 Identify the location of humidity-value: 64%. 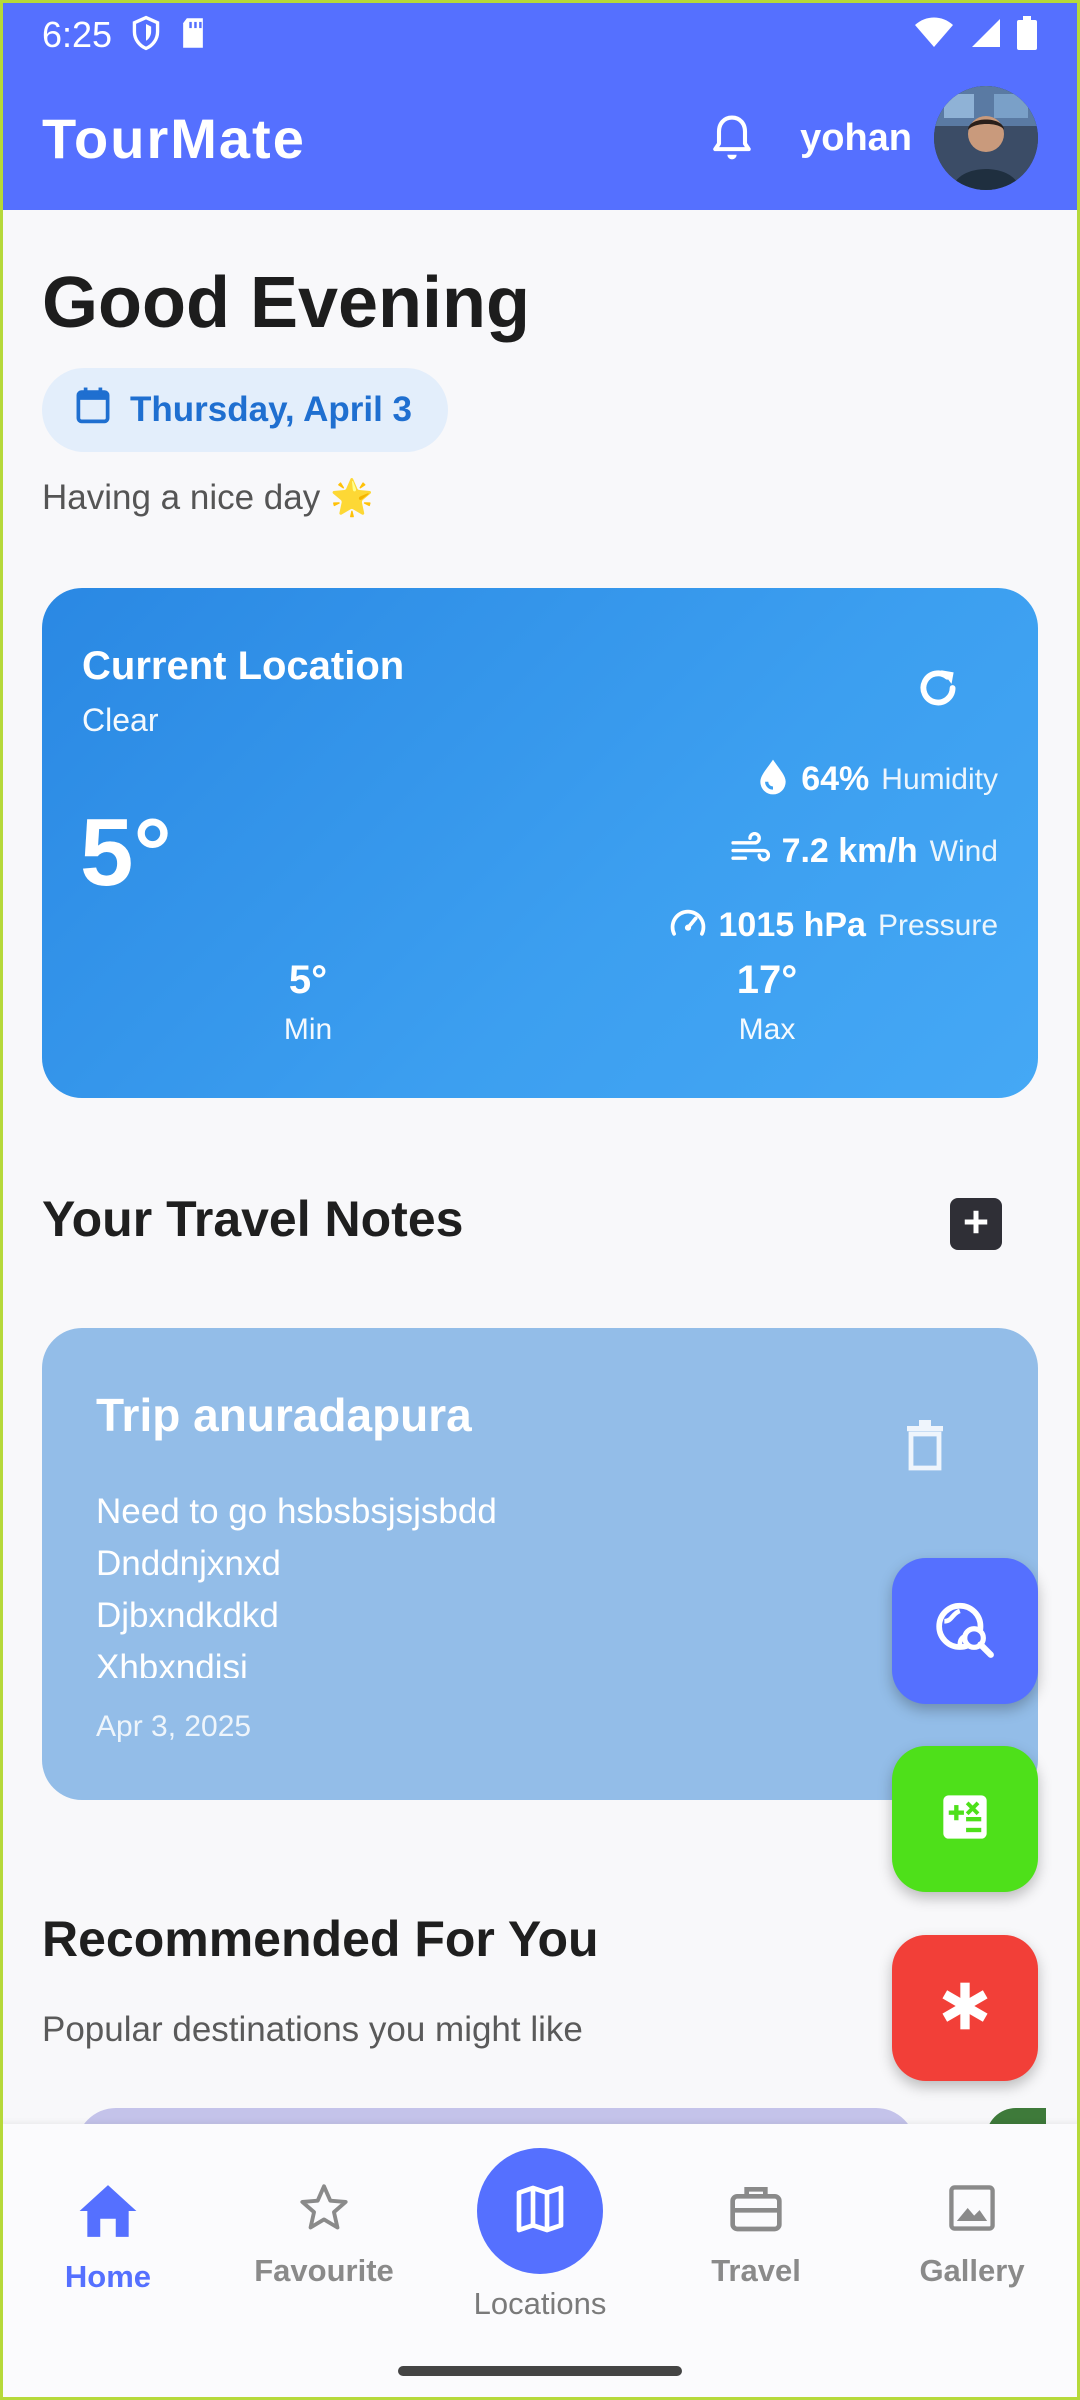
(835, 779).